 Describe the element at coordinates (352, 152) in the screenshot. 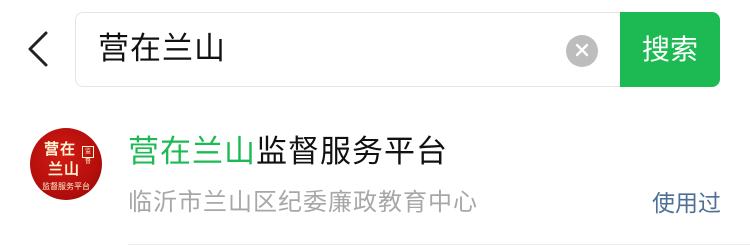

I see `result-title-rest: 监督服务平台` at that location.